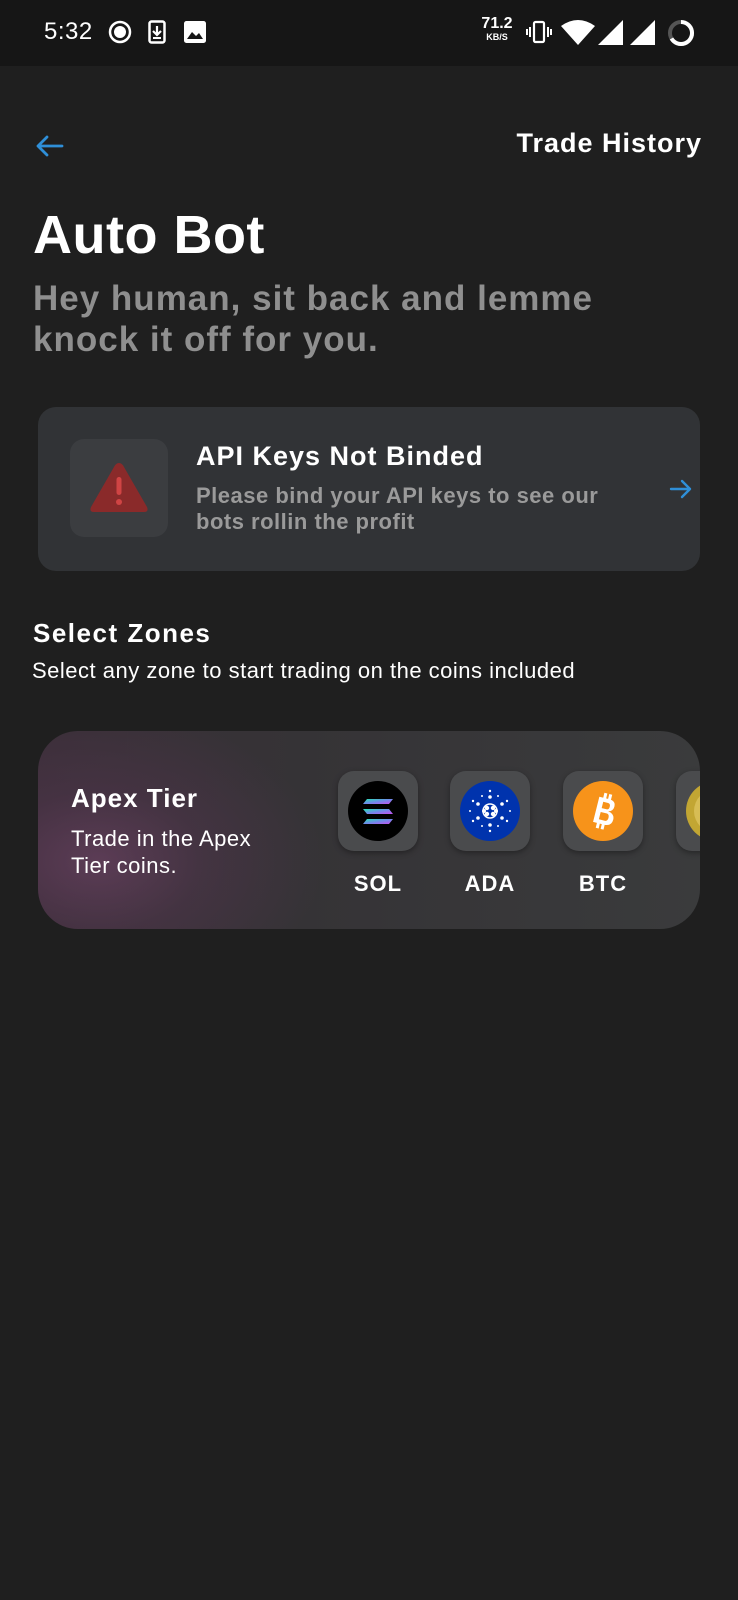 This screenshot has width=738, height=1600. I want to click on network-speed-unit: KB/S, so click(497, 37).